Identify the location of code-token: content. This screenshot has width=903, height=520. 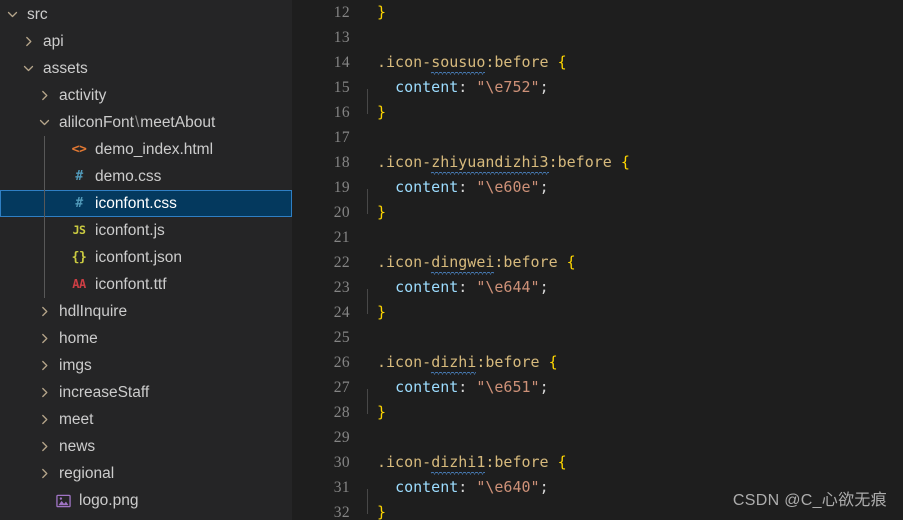
(427, 387).